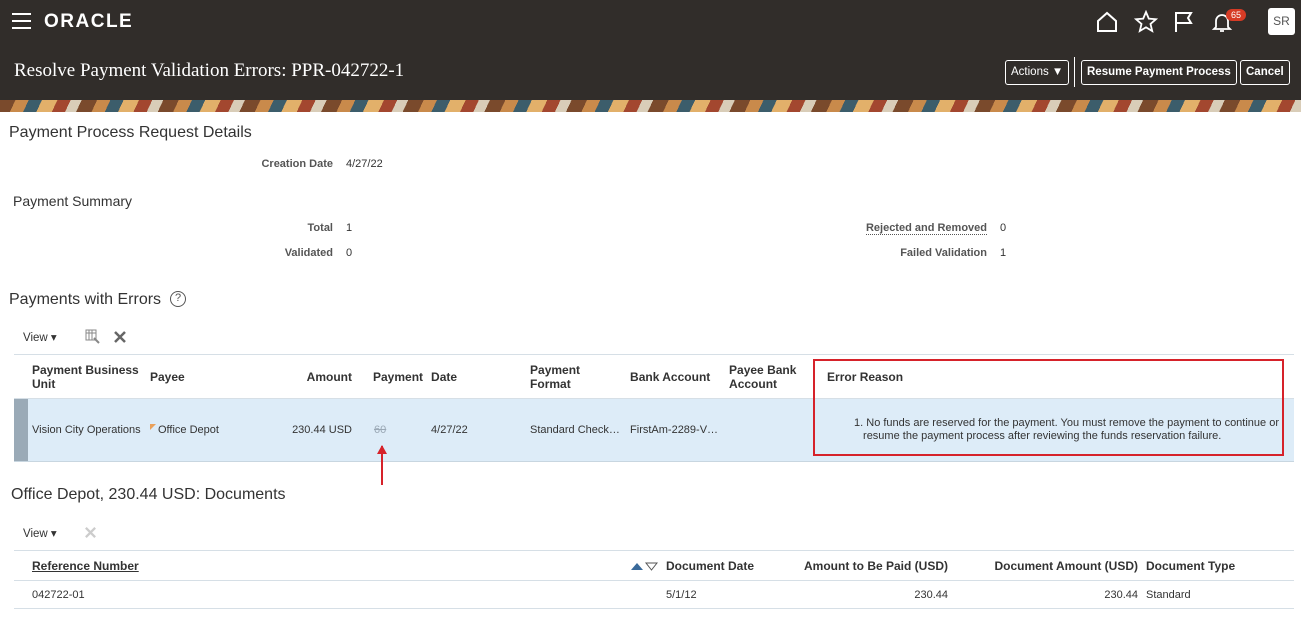  I want to click on col-date: Date, so click(477, 376).